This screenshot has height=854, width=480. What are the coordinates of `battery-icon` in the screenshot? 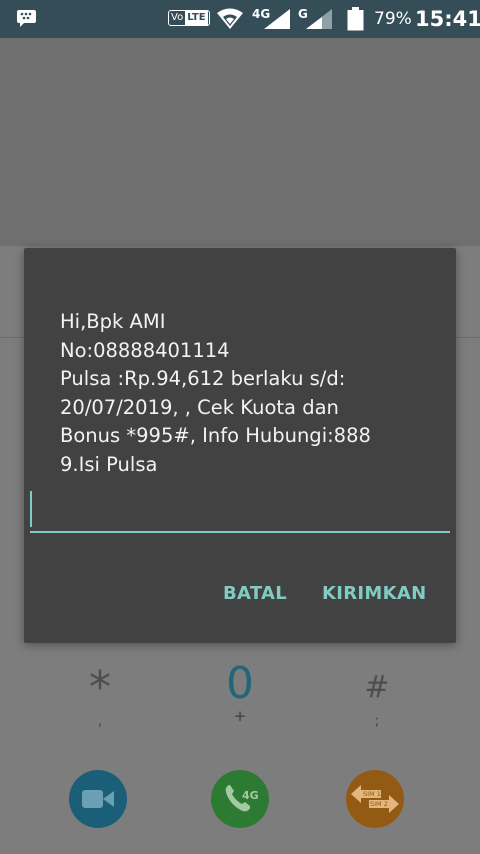 It's located at (355, 19).